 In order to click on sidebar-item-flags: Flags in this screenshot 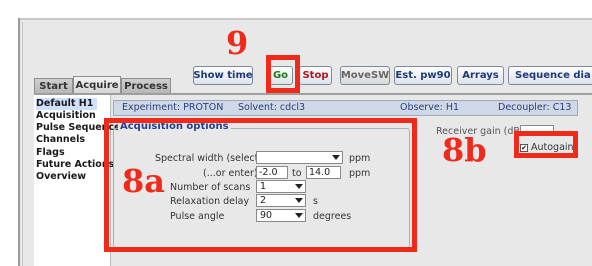, I will do `click(50, 153)`.